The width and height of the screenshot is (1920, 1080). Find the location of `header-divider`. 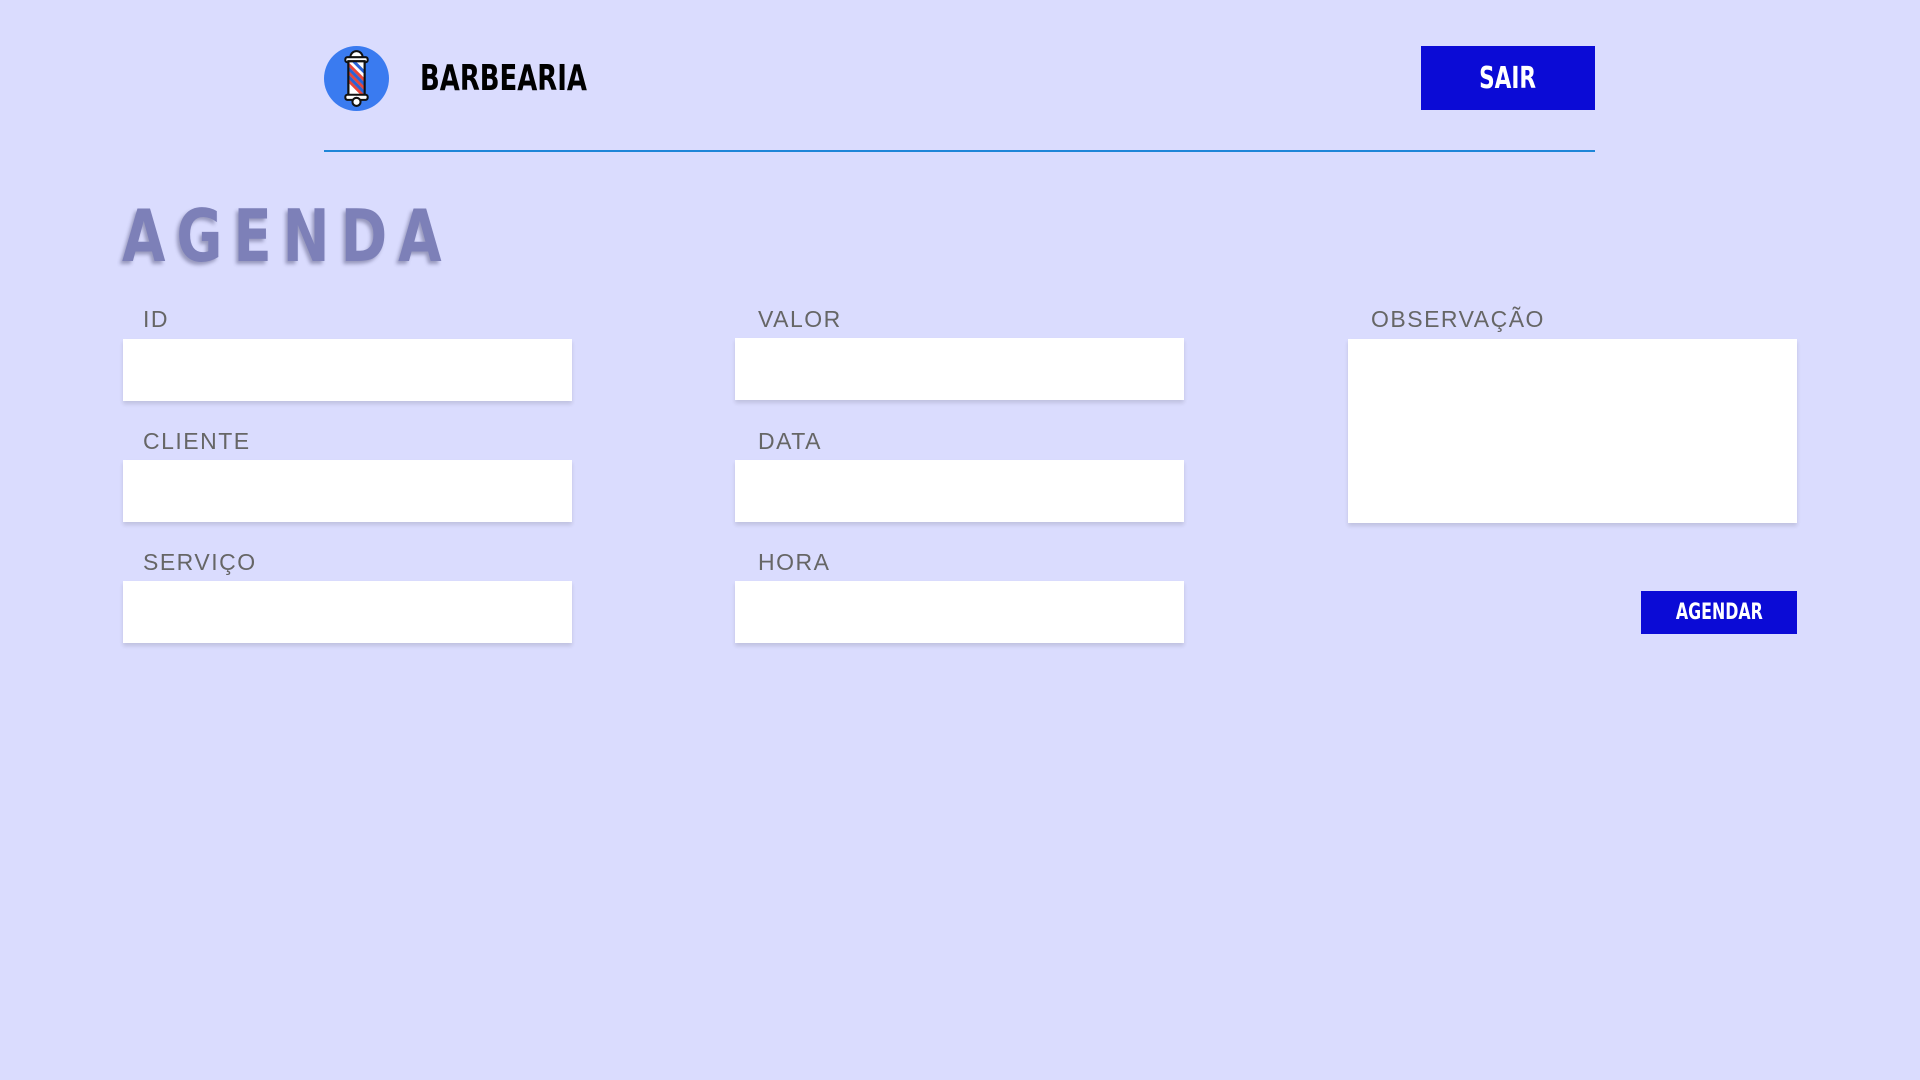

header-divider is located at coordinates (959, 151).